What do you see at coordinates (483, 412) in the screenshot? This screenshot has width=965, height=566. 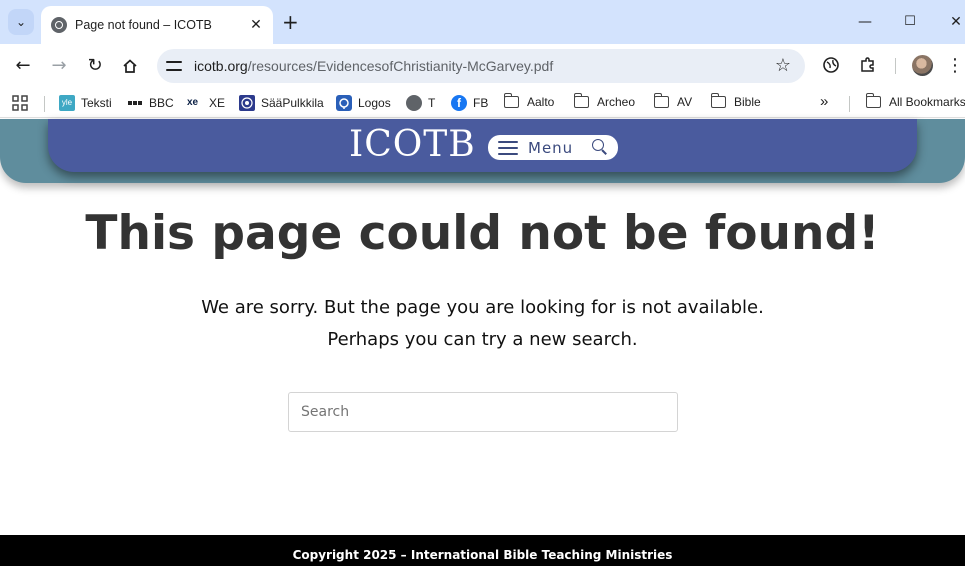 I see `search-input` at bounding box center [483, 412].